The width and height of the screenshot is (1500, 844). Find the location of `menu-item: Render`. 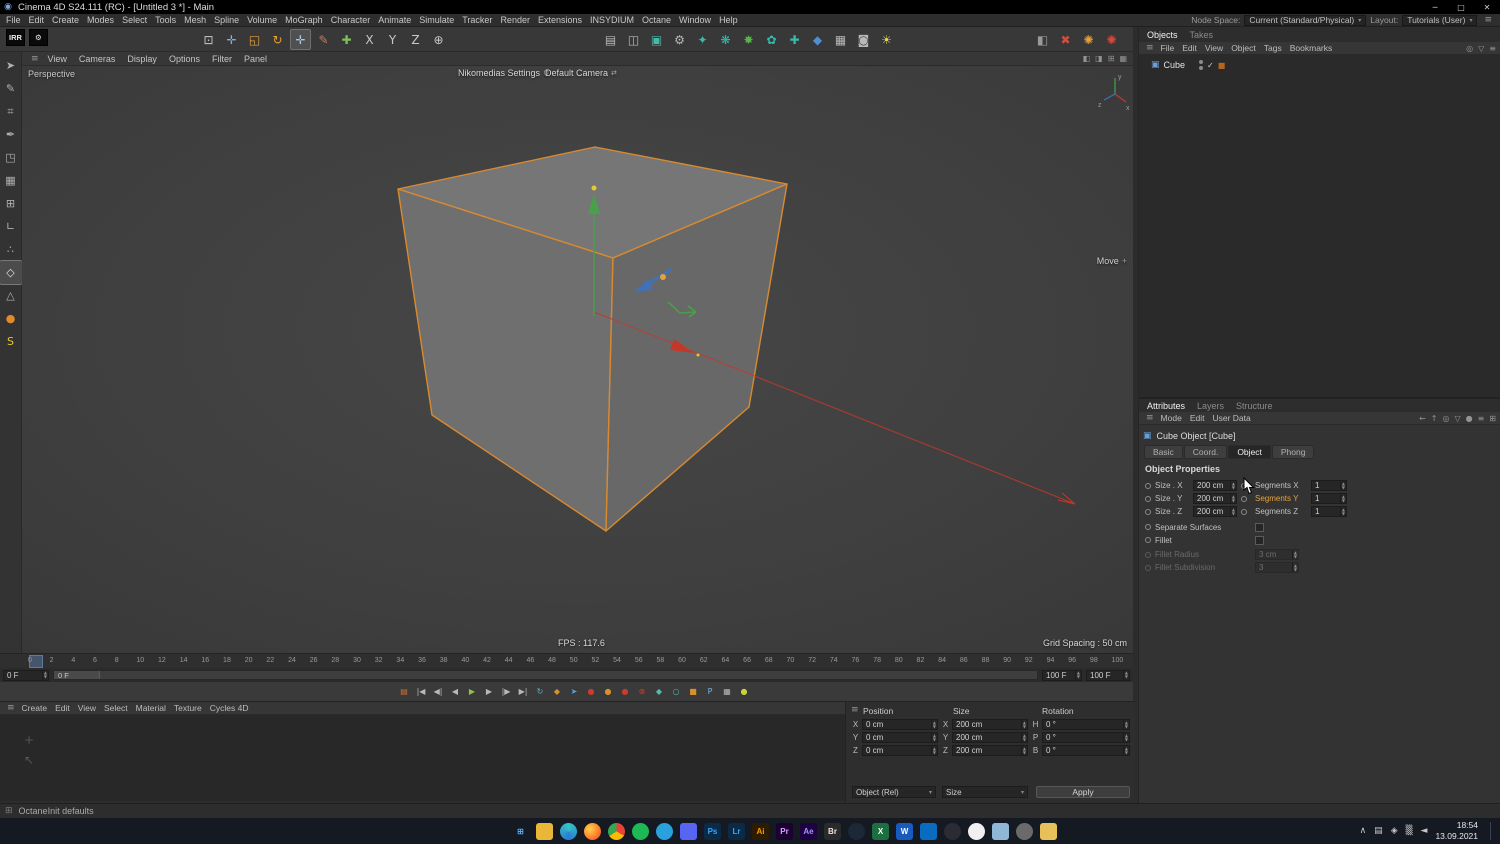

menu-item: Render is located at coordinates (515, 20).